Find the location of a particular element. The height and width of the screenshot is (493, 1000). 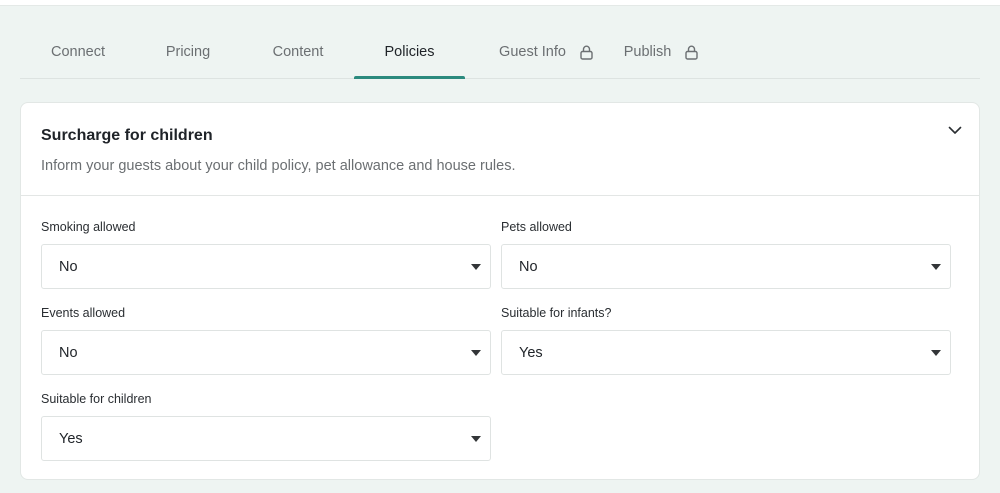

pets-label: Pets allowed is located at coordinates (536, 227).